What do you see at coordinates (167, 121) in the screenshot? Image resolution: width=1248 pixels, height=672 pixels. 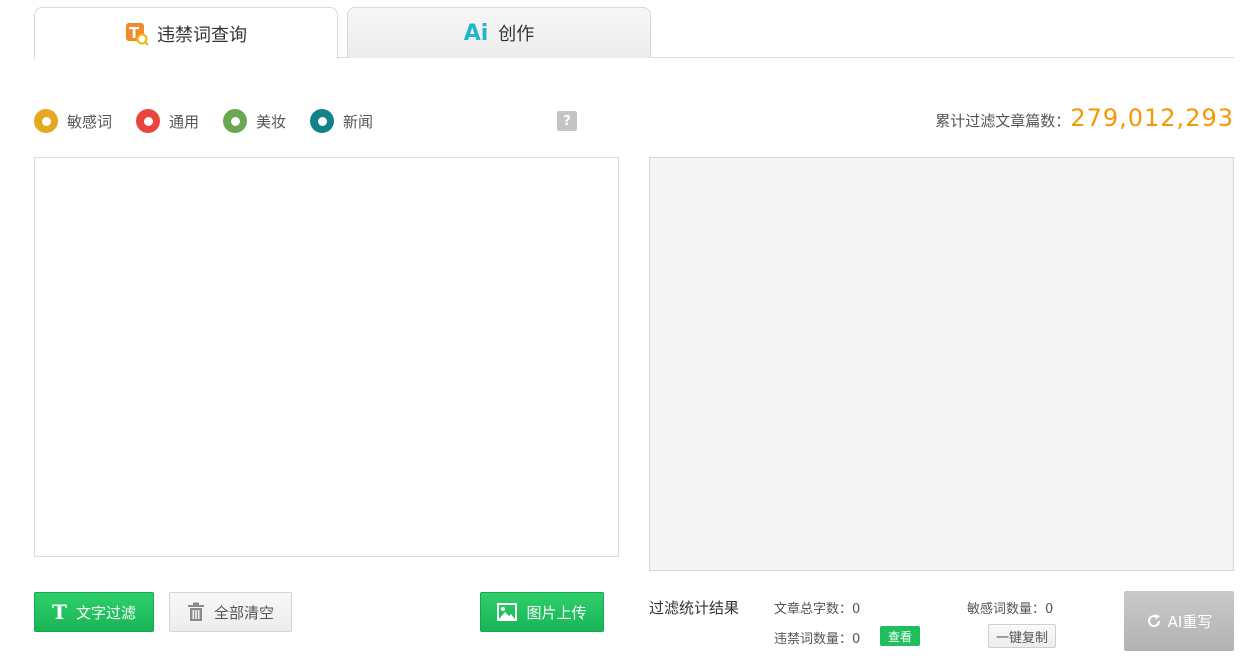 I see `radio-general: 通用` at bounding box center [167, 121].